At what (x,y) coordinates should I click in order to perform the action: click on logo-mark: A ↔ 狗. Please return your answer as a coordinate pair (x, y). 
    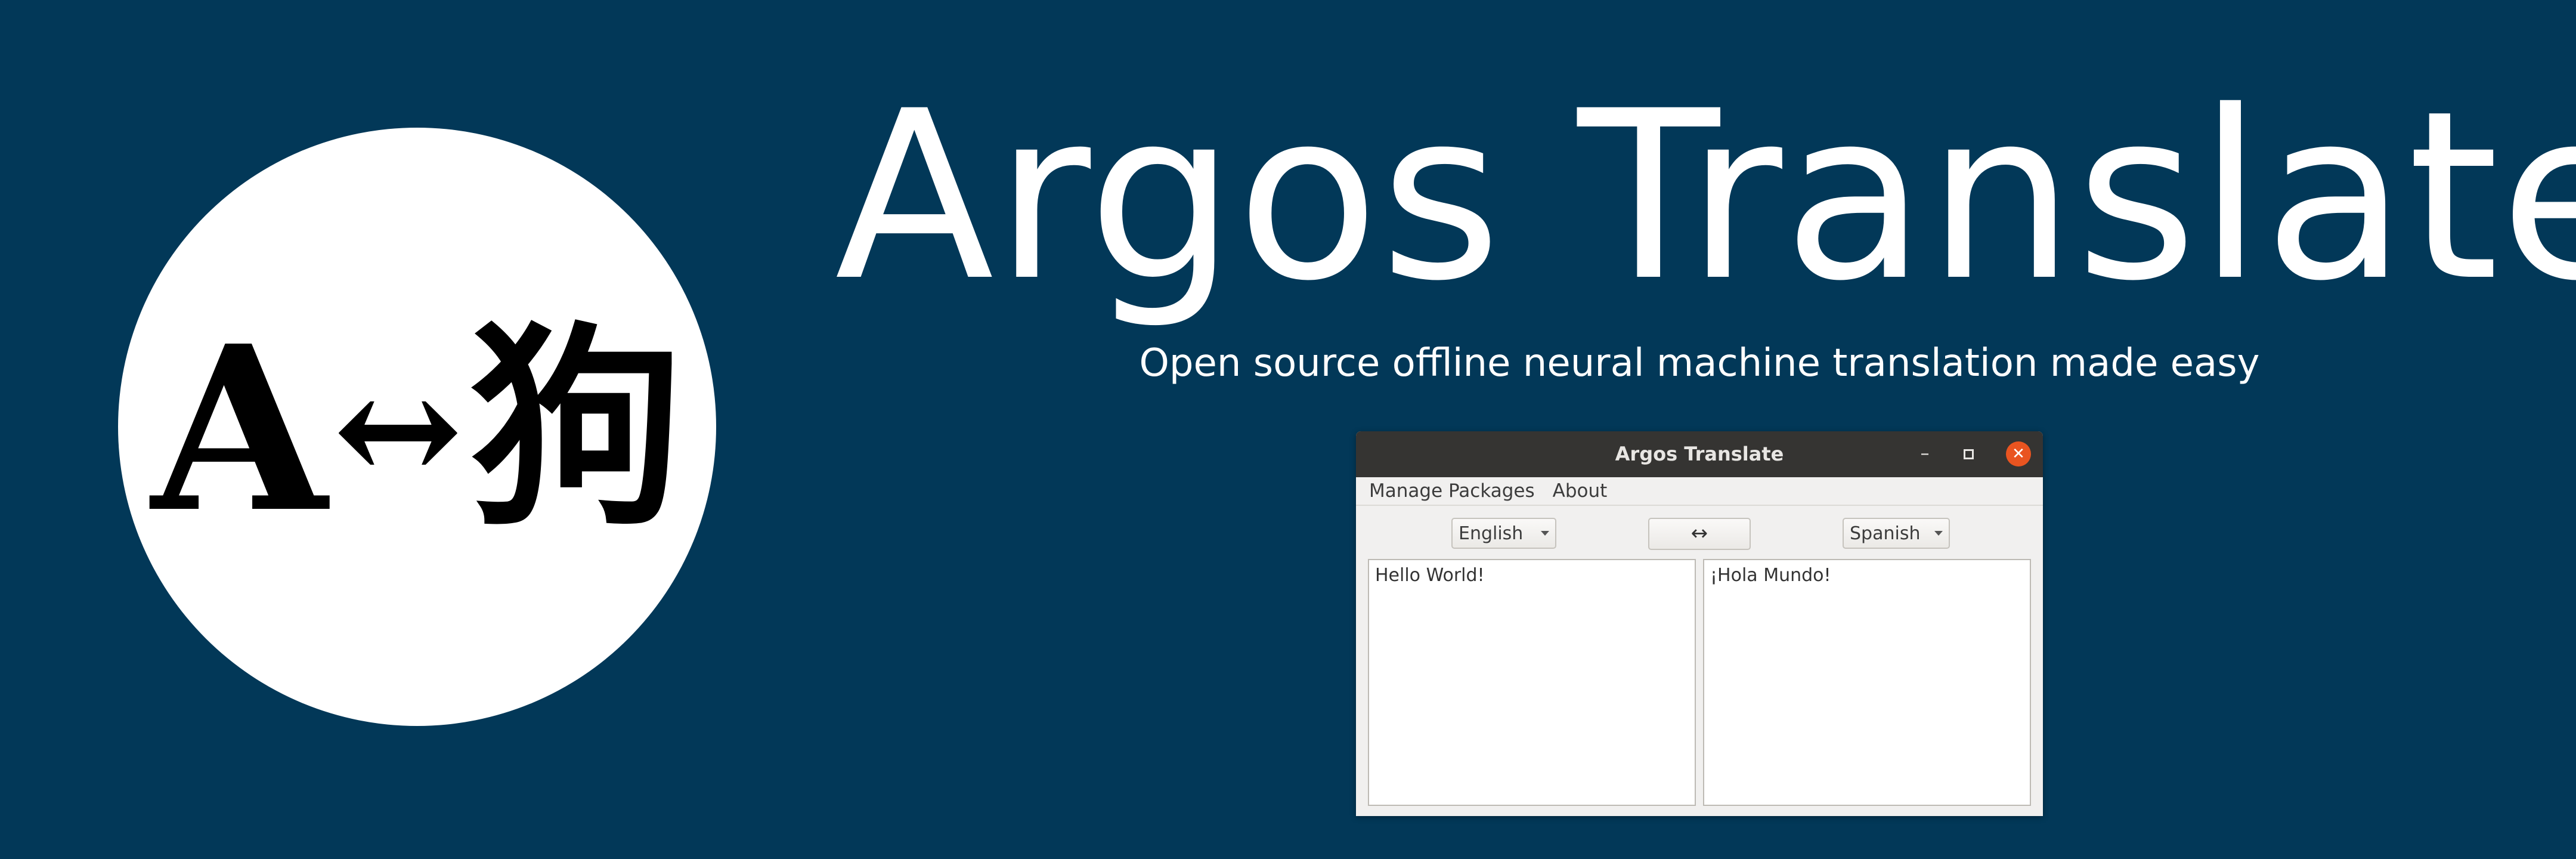
    Looking at the image, I should click on (417, 429).